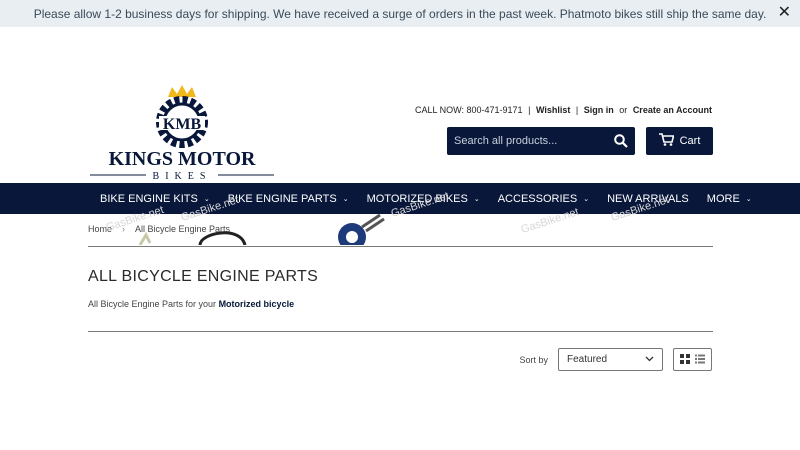  What do you see at coordinates (599, 110) in the screenshot?
I see `sign-in-link: Sign in` at bounding box center [599, 110].